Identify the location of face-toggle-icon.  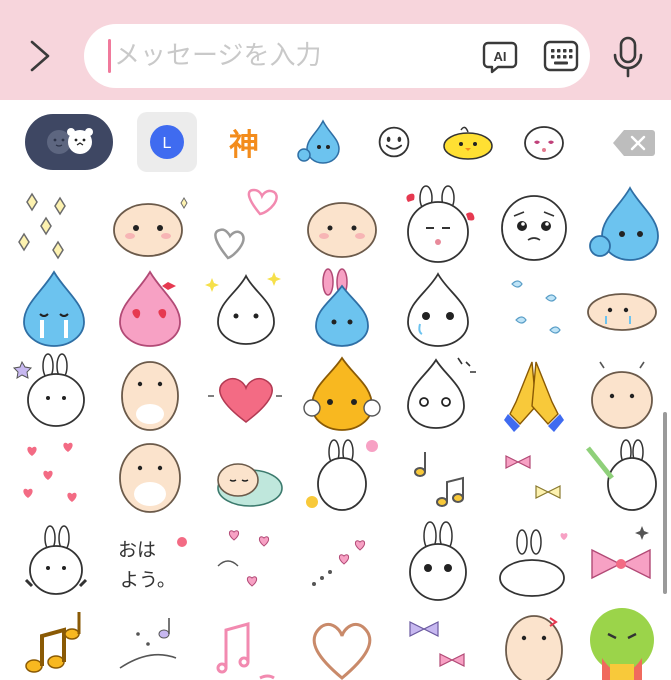
(69, 142).